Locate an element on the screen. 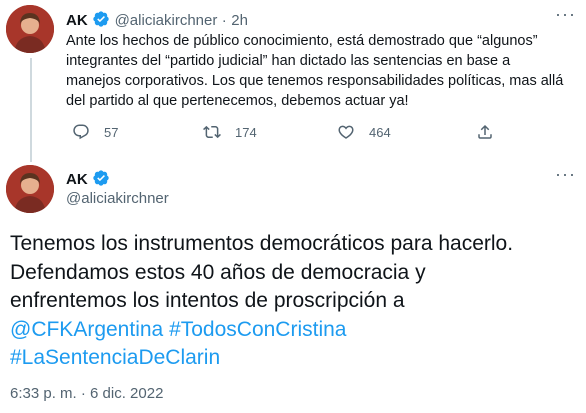  retweet-icon is located at coordinates (212, 132).